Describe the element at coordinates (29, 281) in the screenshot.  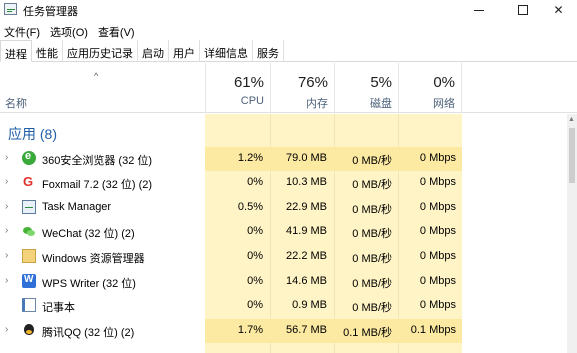
I see `wps-writer-icon` at that location.